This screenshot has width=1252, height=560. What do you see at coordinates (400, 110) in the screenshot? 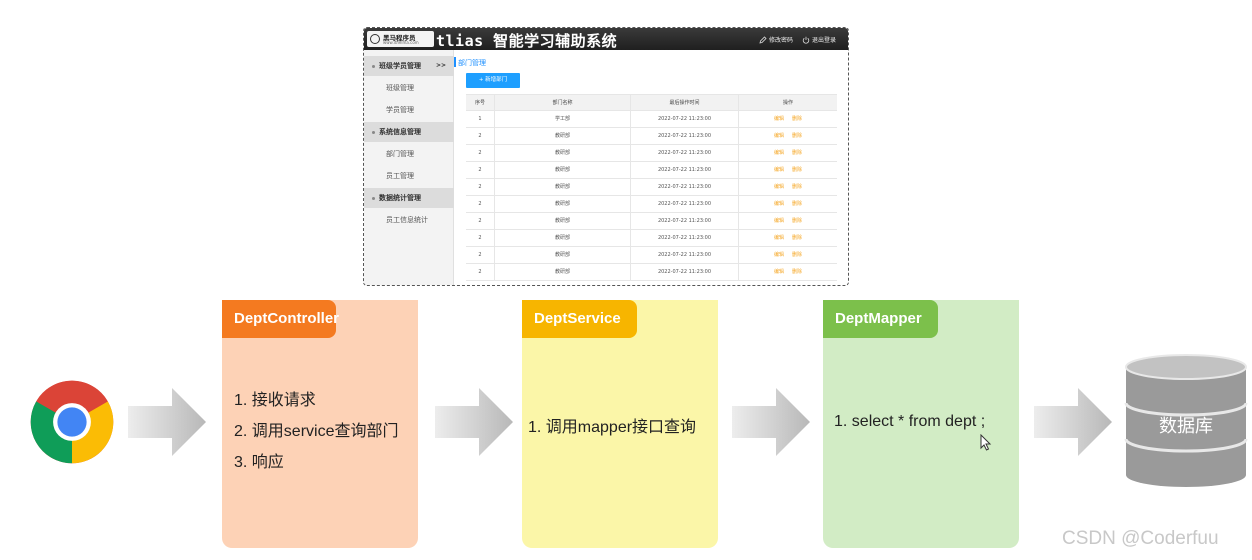
I see `sidebar-item-student: 学员管理` at bounding box center [400, 110].